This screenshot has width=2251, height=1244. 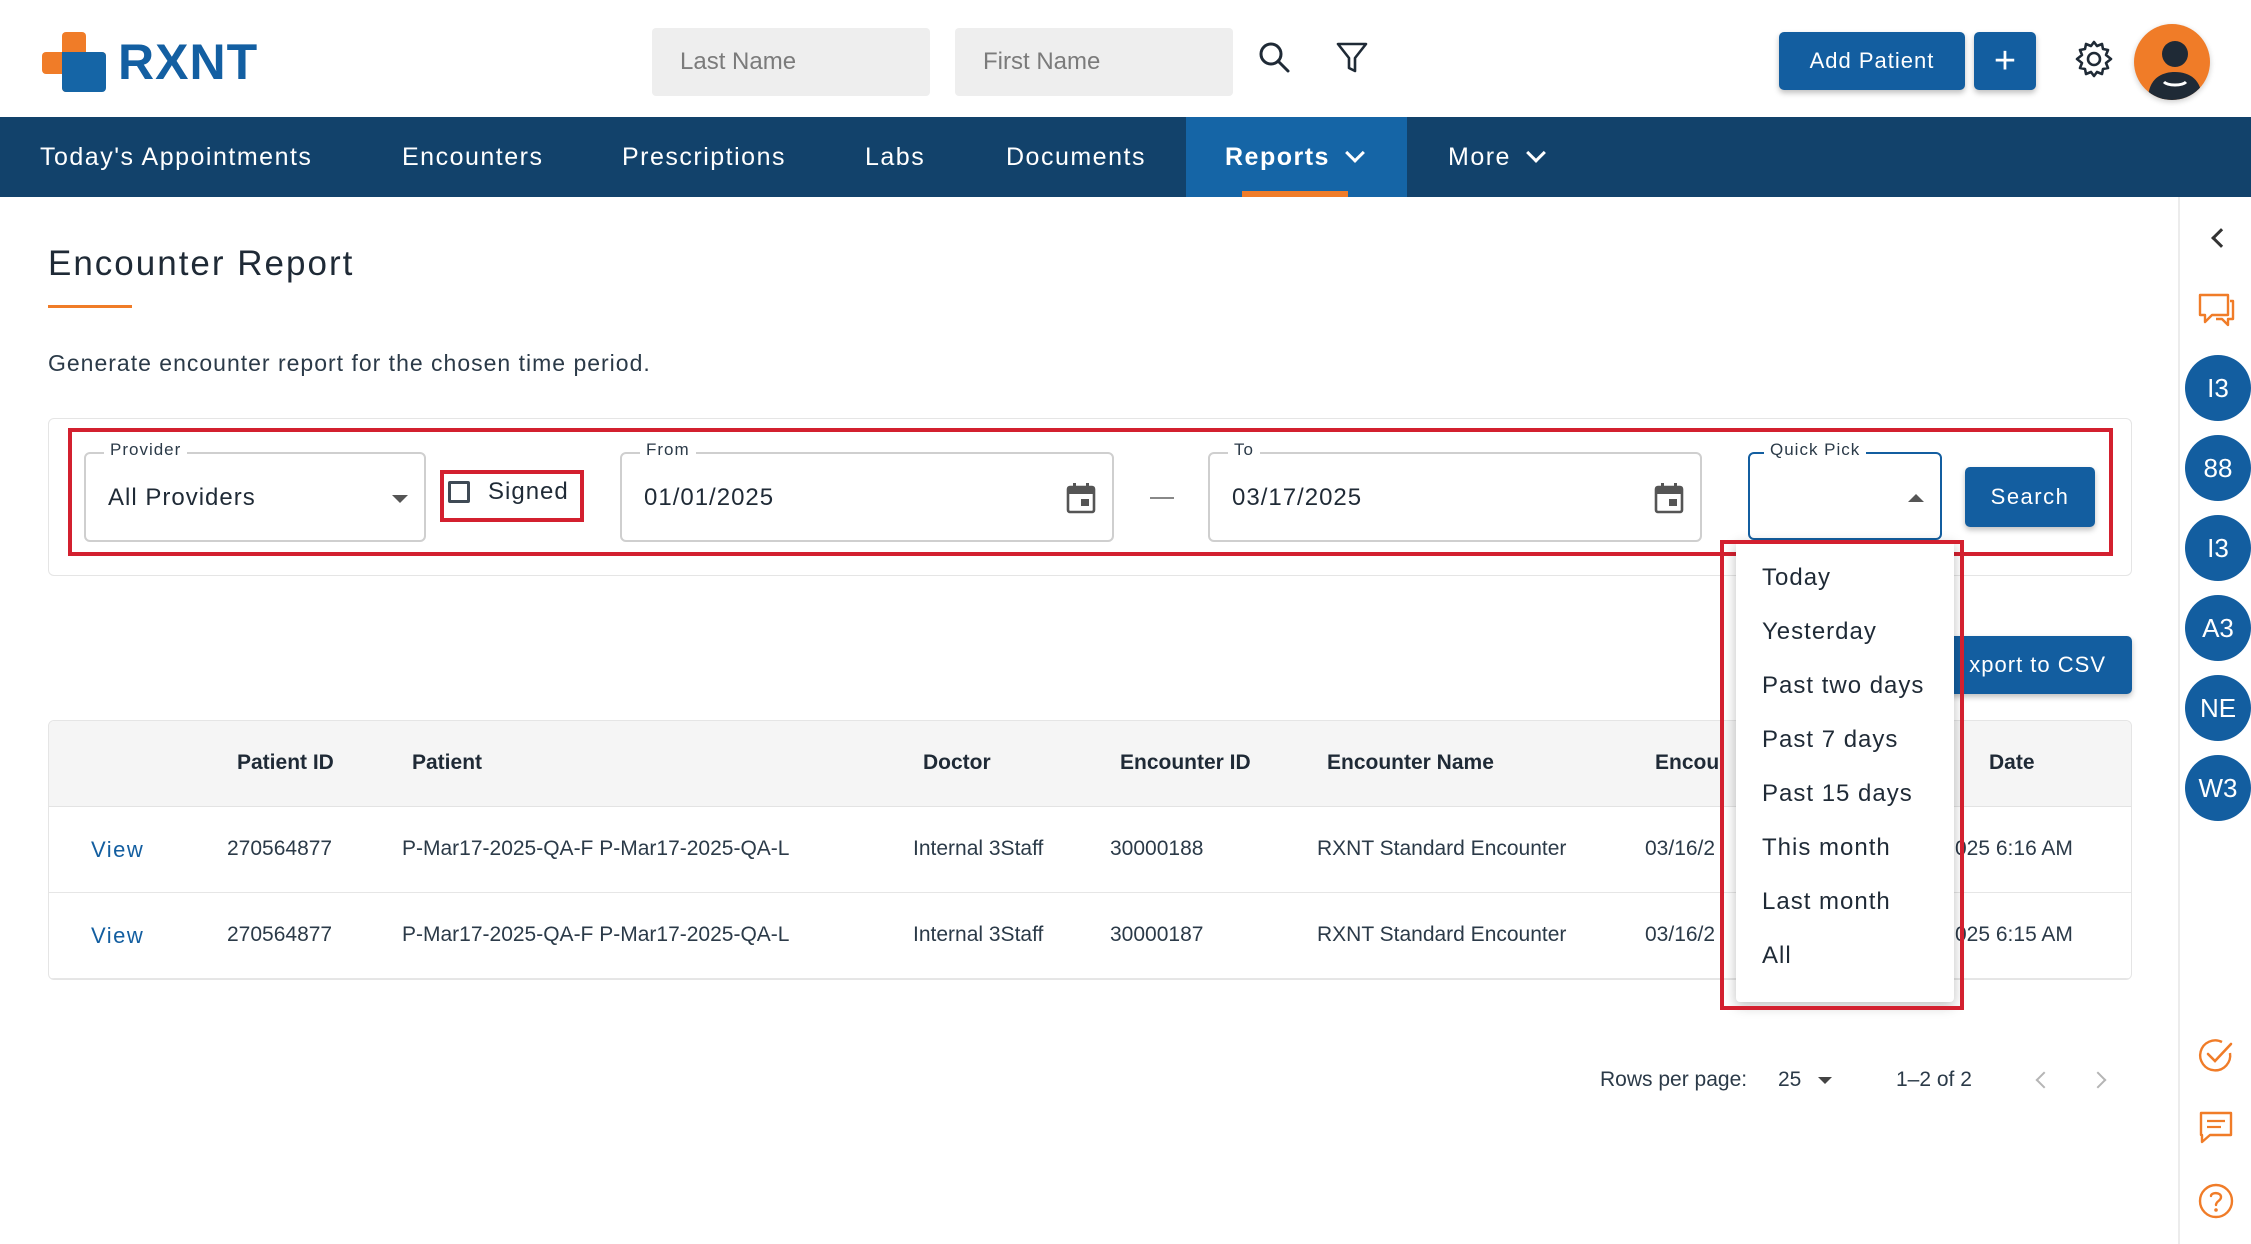 What do you see at coordinates (2218, 628) in the screenshot?
I see `rail-user-badge: A3` at bounding box center [2218, 628].